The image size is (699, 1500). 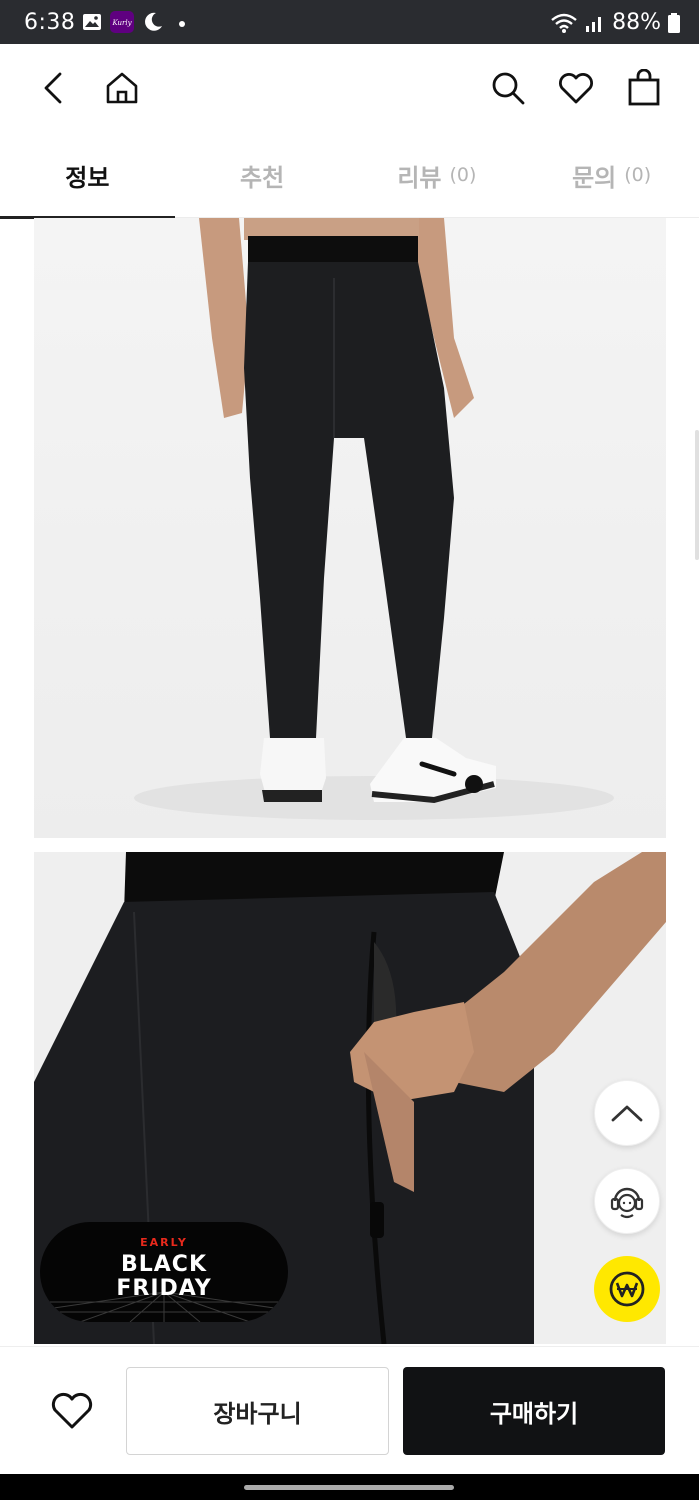 I want to click on tab-label: 리뷰, so click(x=419, y=177).